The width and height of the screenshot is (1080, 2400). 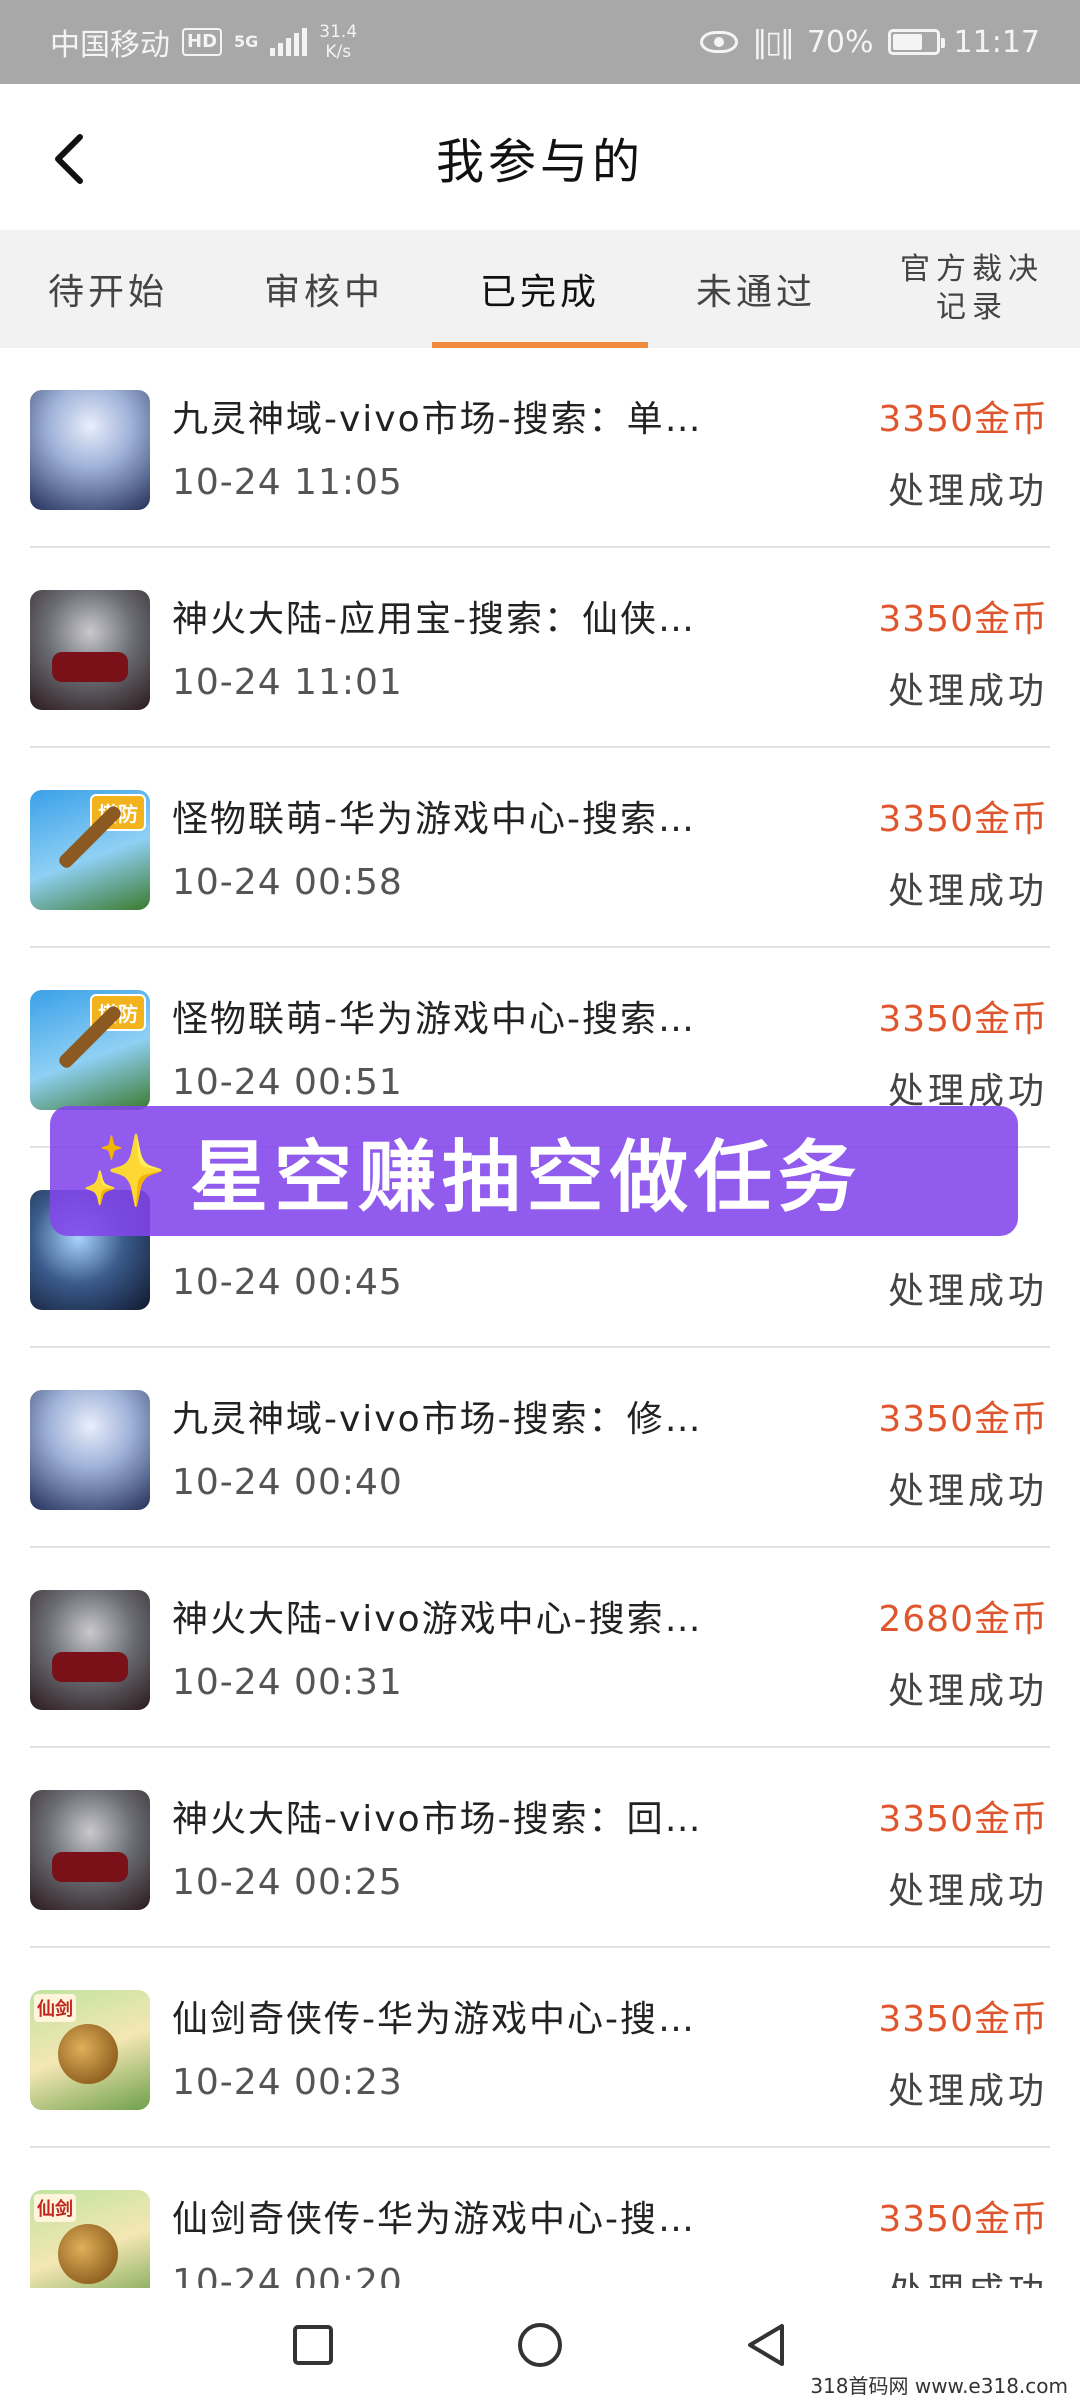 What do you see at coordinates (719, 42) in the screenshot?
I see `eye-comfort-icon` at bounding box center [719, 42].